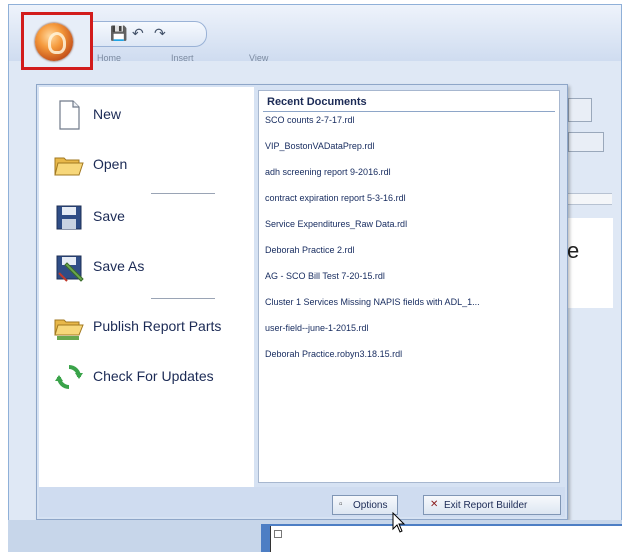 The height and width of the screenshot is (558, 632). I want to click on recent-documents-header: Recent Documents, so click(317, 102).